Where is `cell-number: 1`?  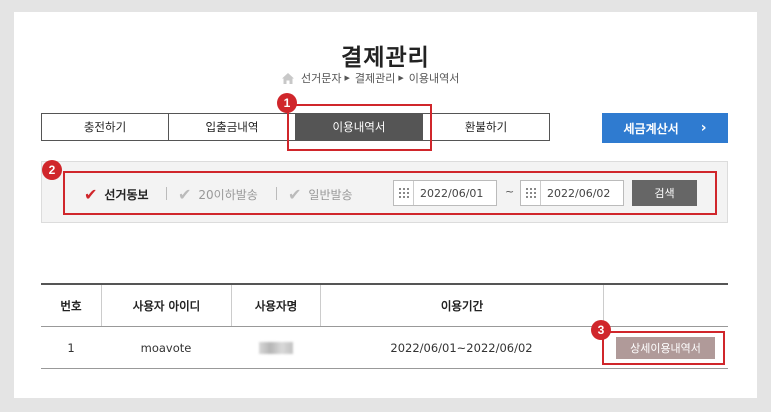
cell-number: 1 is located at coordinates (71, 347).